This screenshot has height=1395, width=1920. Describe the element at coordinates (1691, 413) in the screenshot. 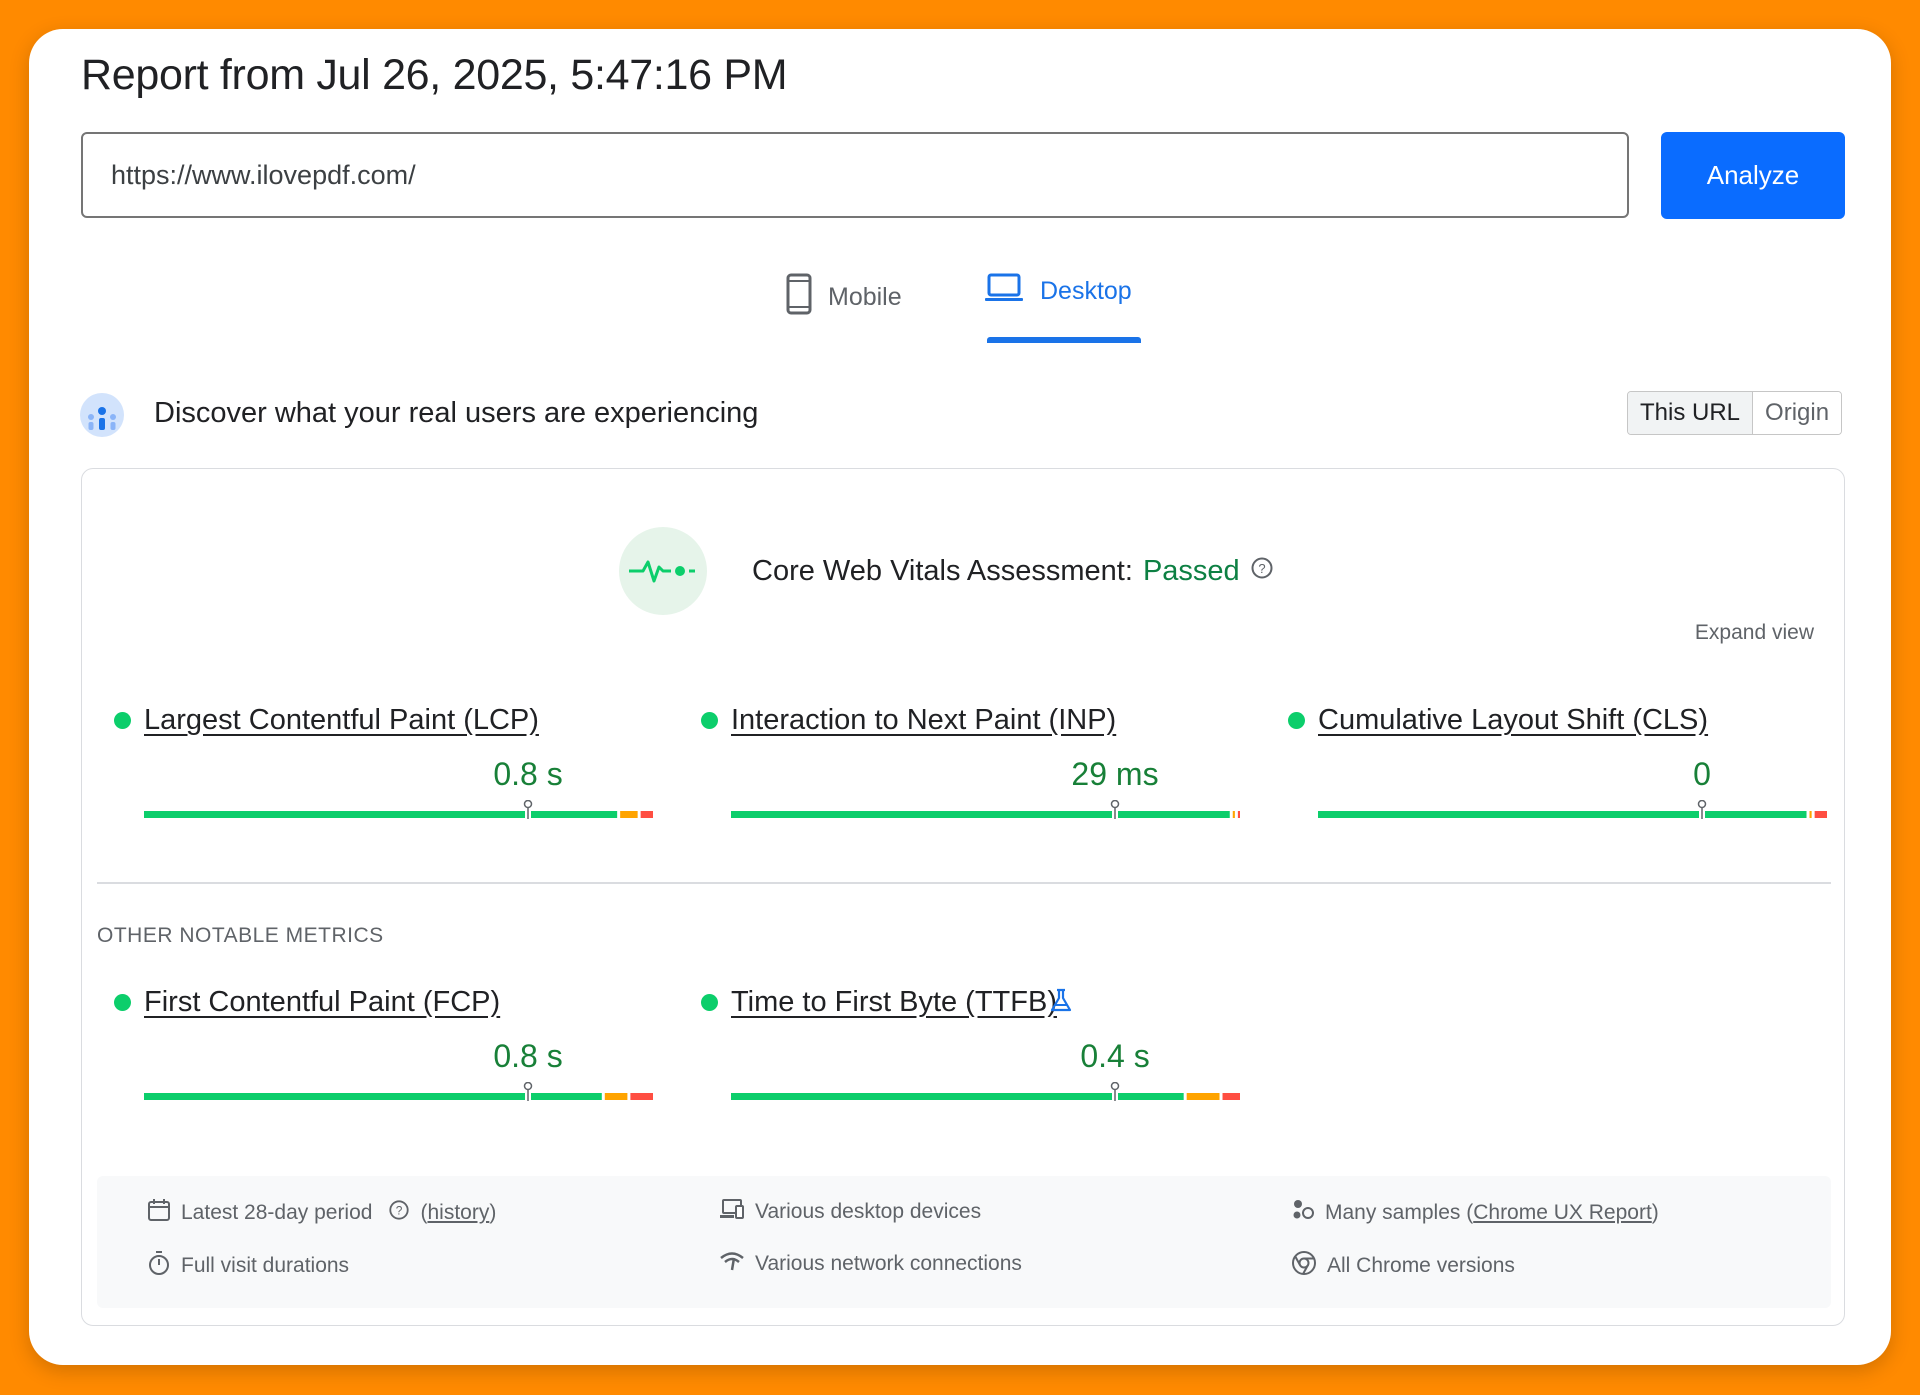

I see `this-url-button: This URL` at that location.